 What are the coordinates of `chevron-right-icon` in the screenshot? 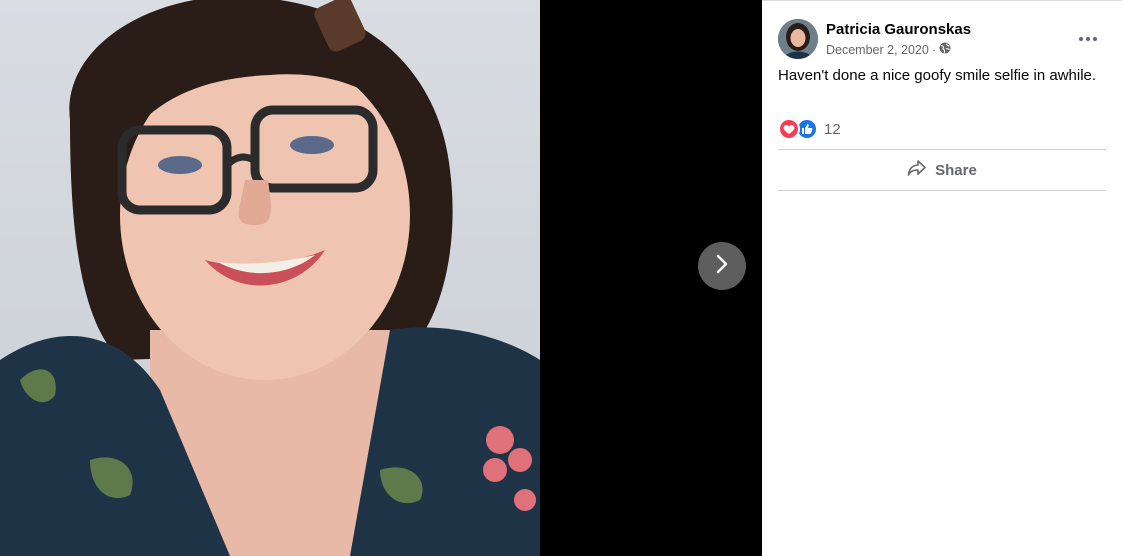 It's located at (722, 266).